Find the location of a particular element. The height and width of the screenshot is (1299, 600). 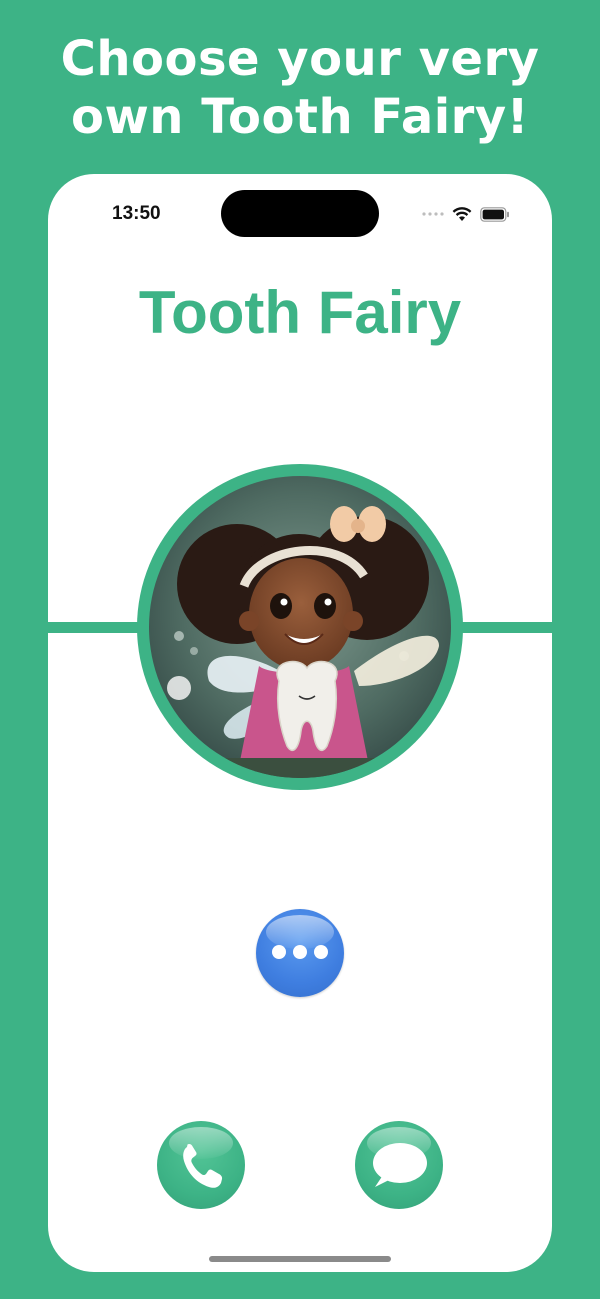

call-button is located at coordinates (201, 1165).